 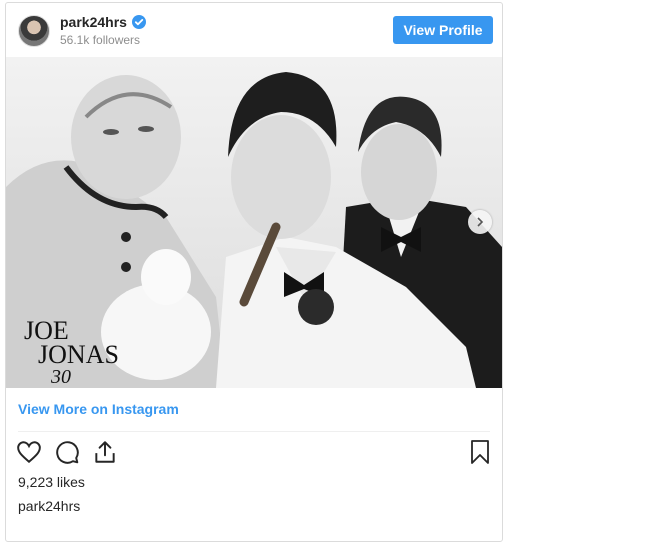 I want to click on heart-icon, so click(x=29, y=452).